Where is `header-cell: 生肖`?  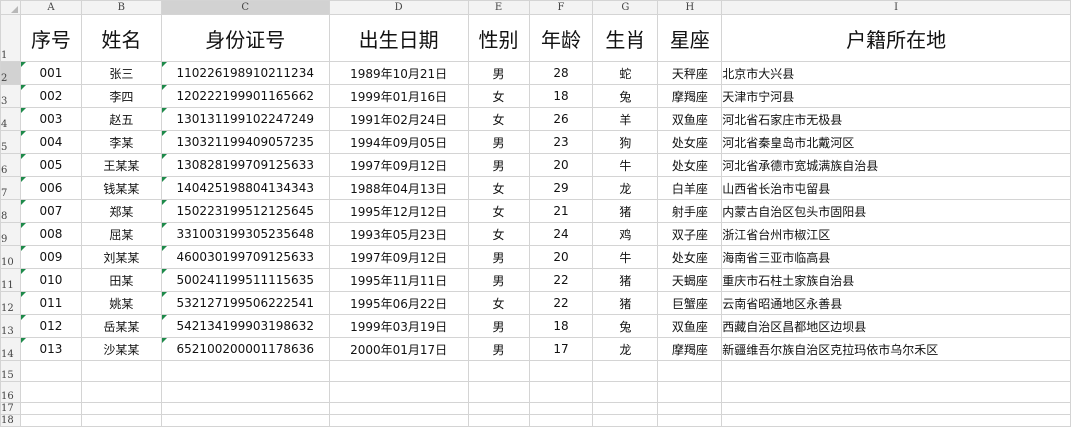 header-cell: 生肖 is located at coordinates (625, 38).